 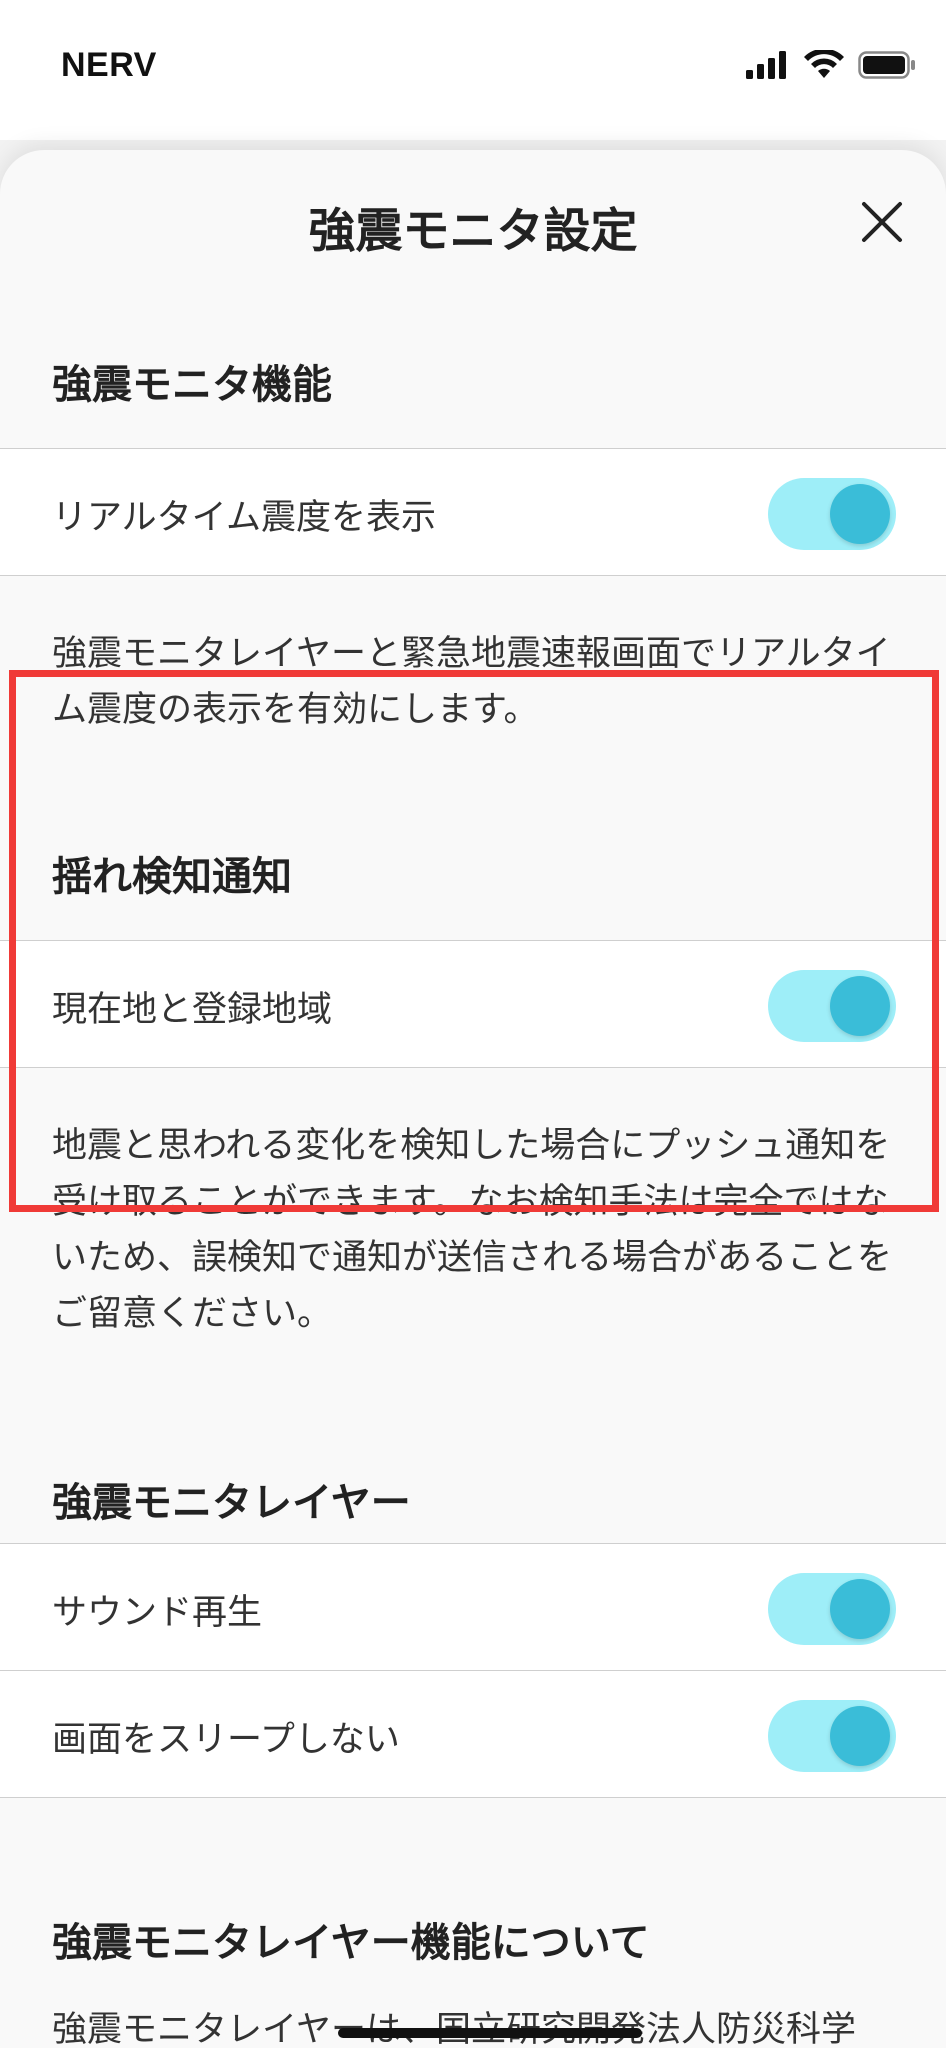 I want to click on row-no-sleep: 画面をスリープしない, so click(x=473, y=1734).